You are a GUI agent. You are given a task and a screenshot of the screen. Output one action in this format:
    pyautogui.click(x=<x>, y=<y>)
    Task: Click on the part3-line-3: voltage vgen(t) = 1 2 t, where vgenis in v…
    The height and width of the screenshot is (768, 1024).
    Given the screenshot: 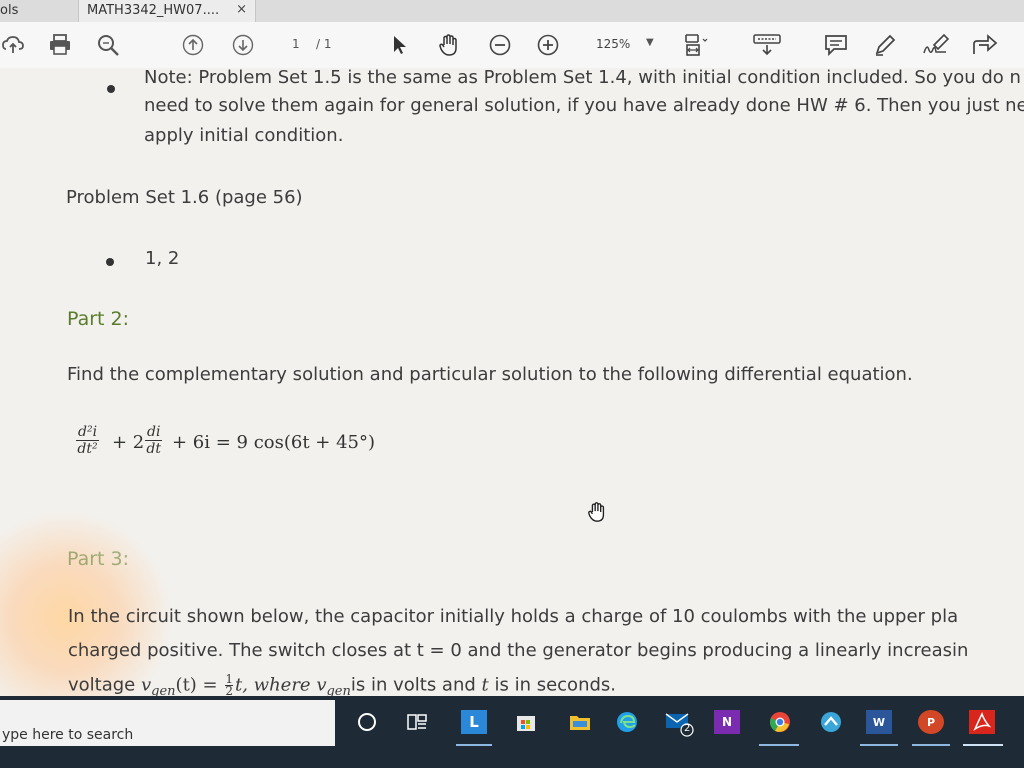 What is the action you would take?
    pyautogui.click(x=342, y=684)
    